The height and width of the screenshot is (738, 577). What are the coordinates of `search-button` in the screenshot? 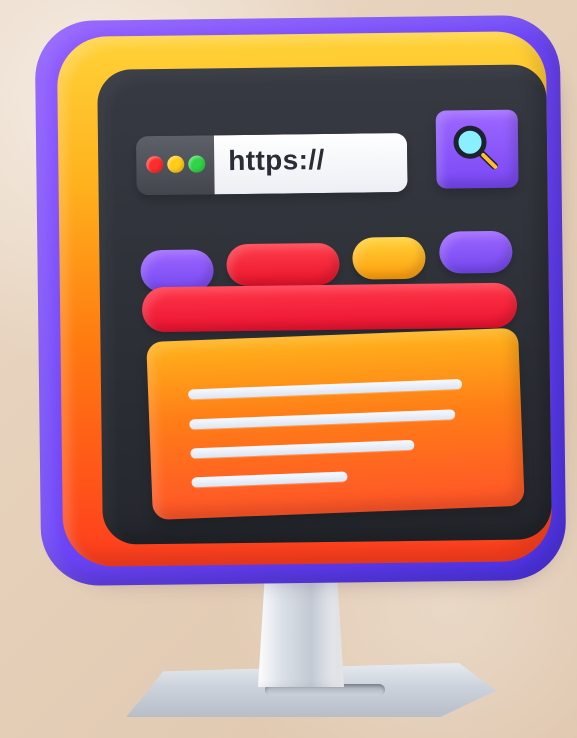 It's located at (477, 149).